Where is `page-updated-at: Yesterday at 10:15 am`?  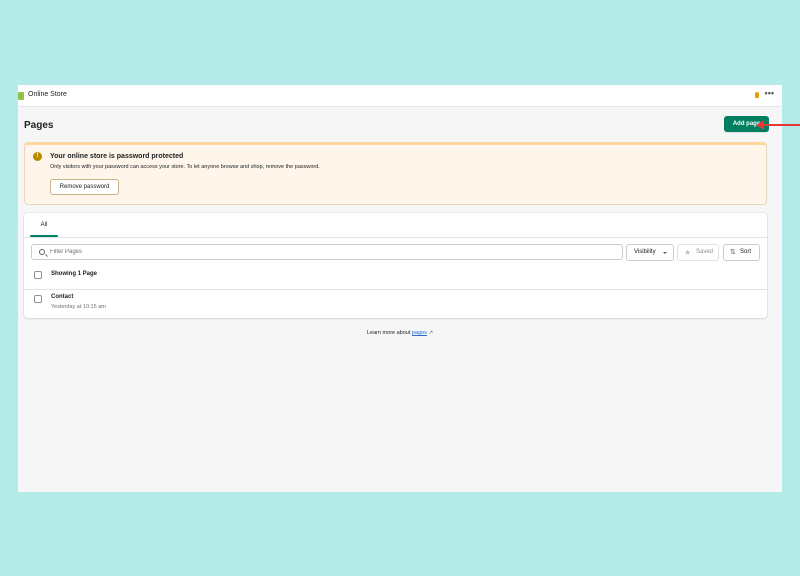
page-updated-at: Yesterday at 10:15 am is located at coordinates (78, 307).